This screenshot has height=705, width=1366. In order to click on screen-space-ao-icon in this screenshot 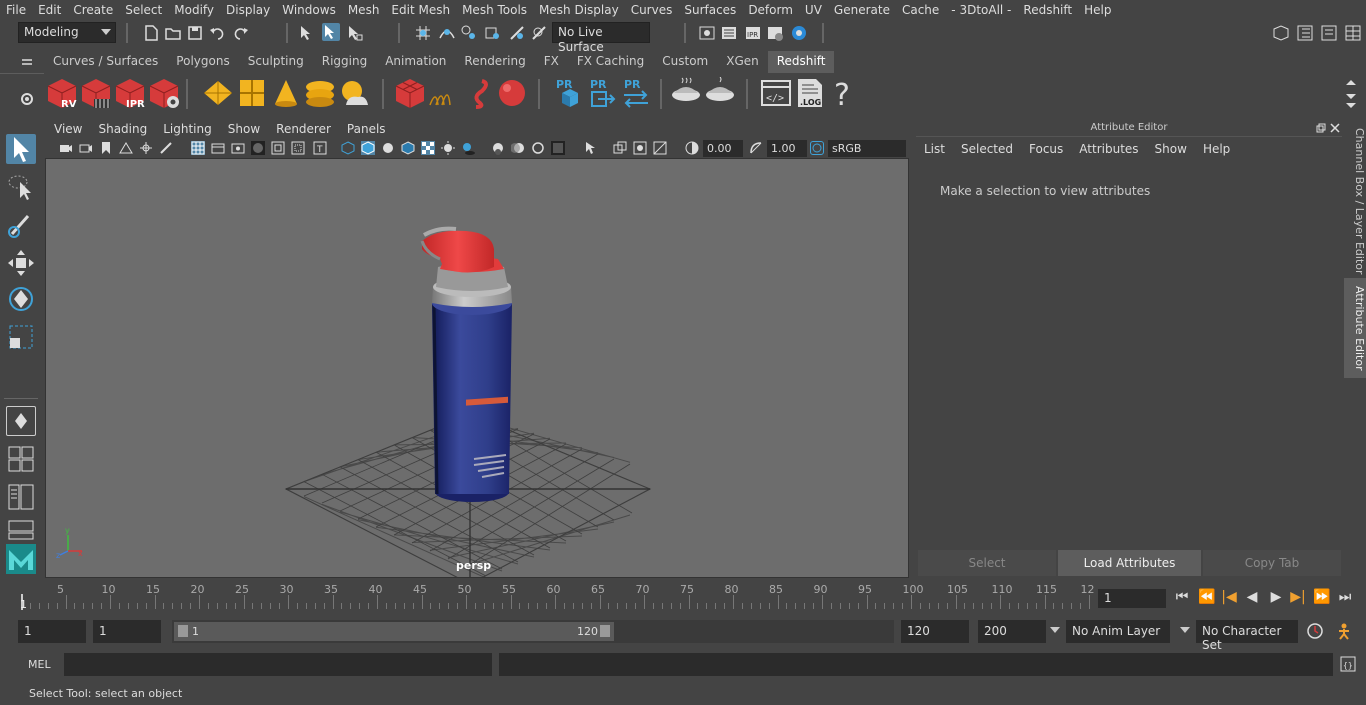, I will do `click(498, 148)`.